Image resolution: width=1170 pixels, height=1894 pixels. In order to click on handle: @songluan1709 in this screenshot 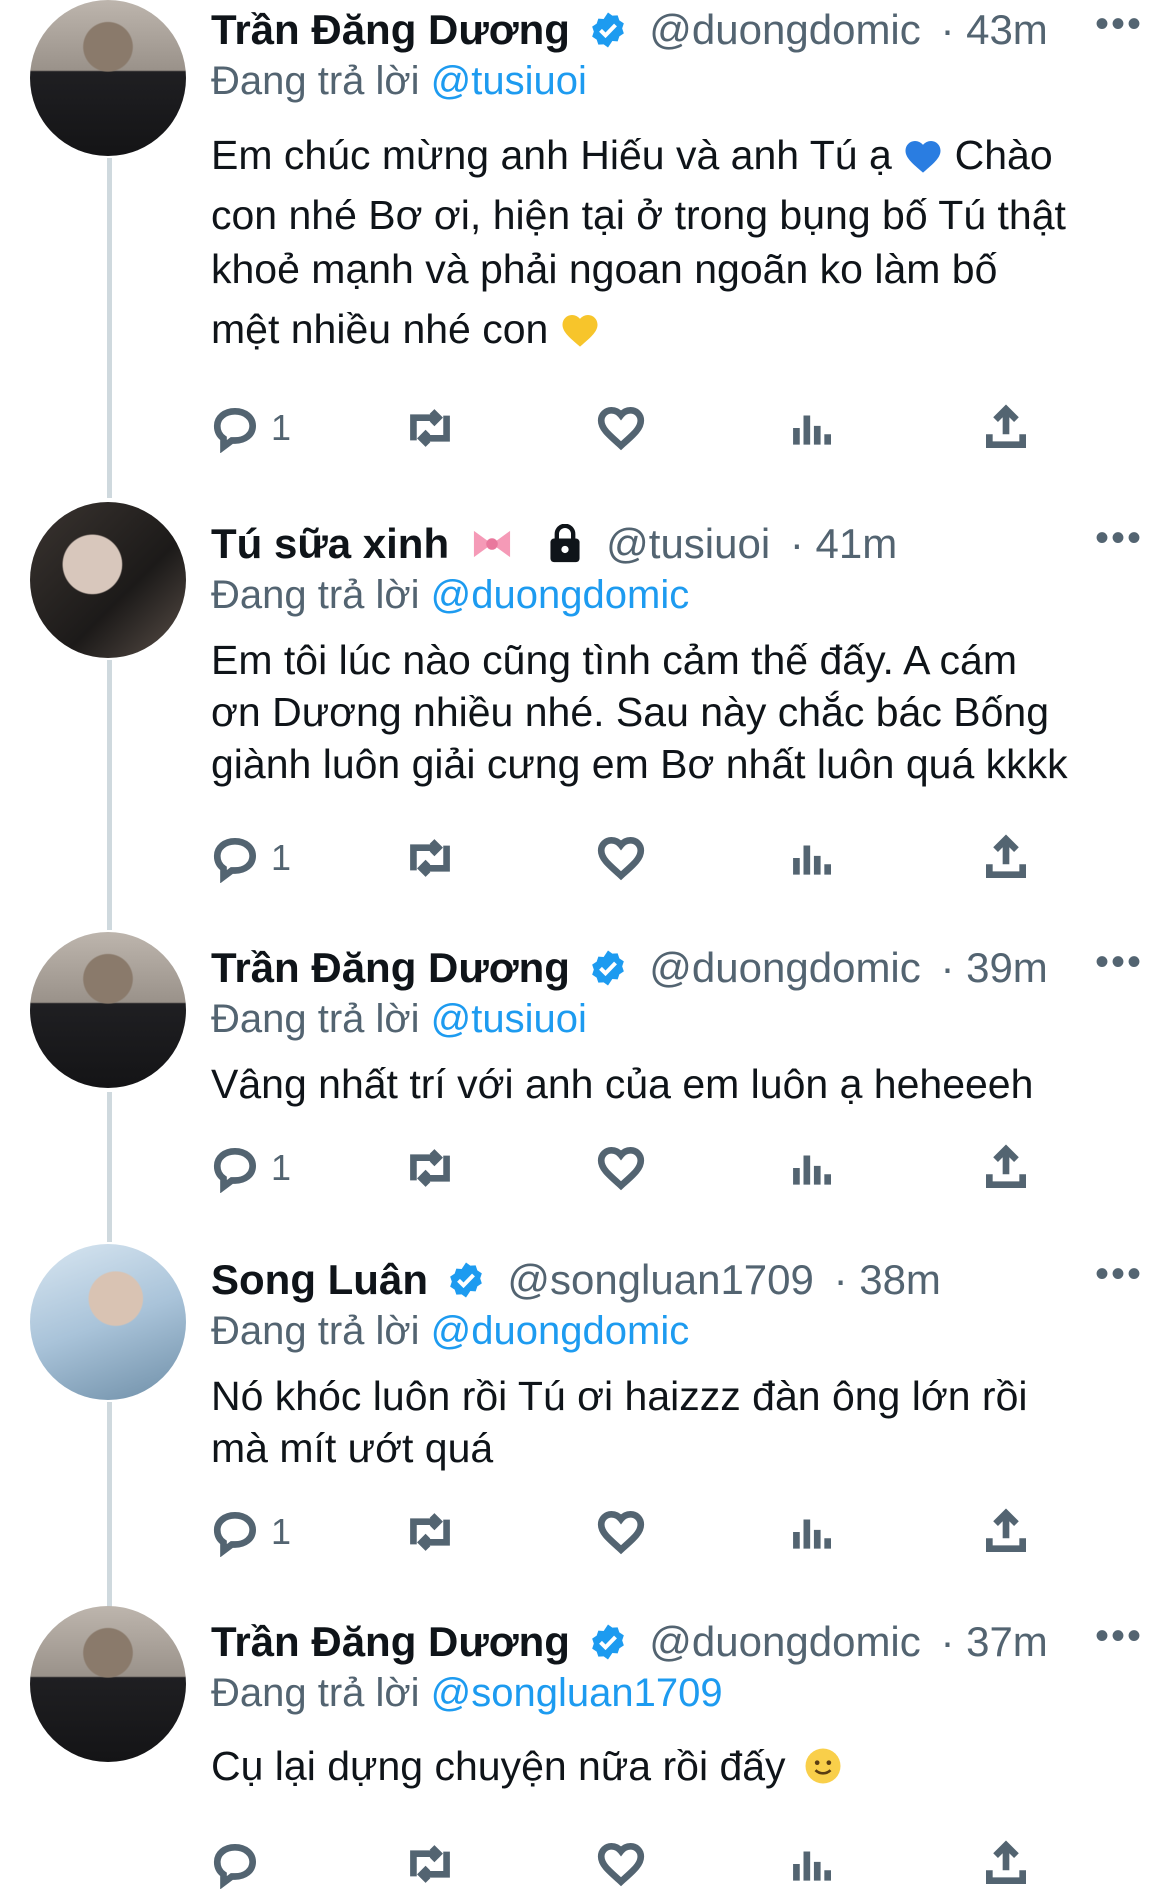, I will do `click(660, 1279)`.